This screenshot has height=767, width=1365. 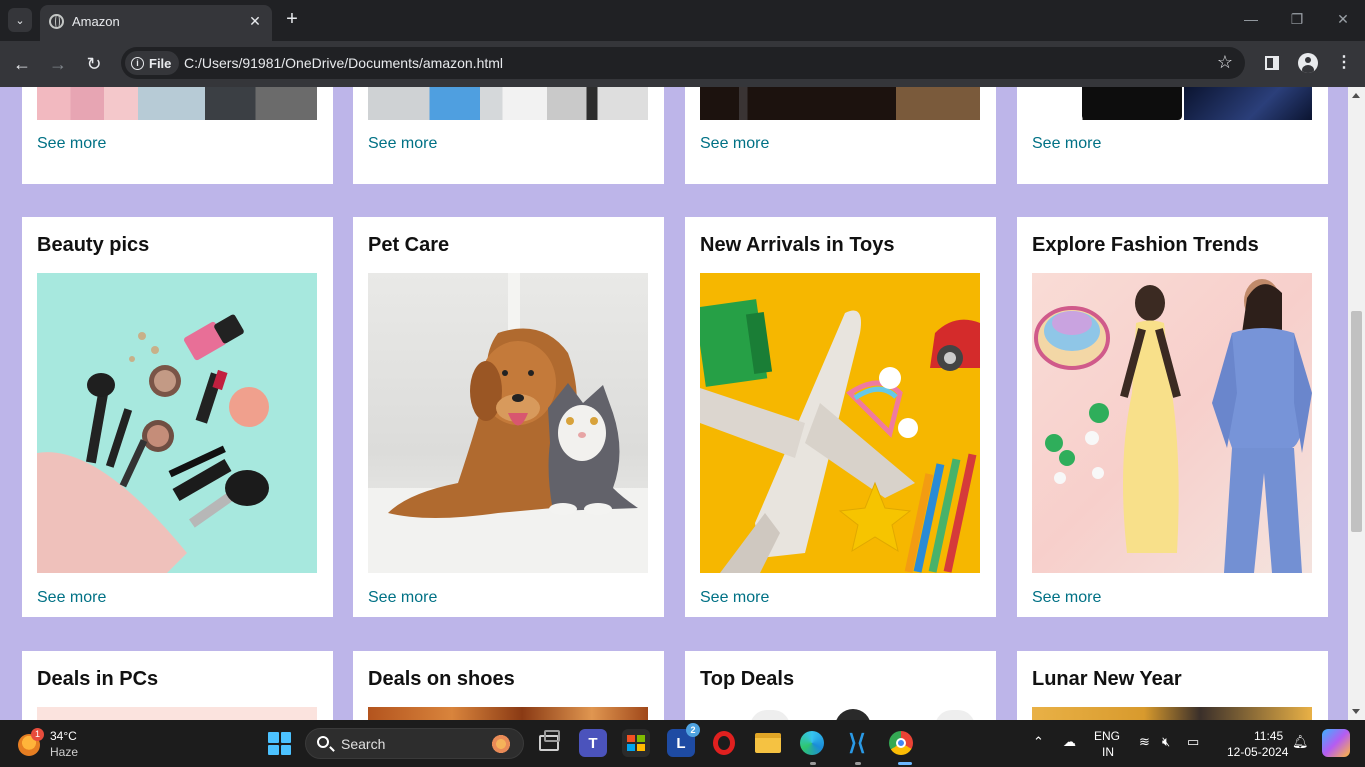 I want to click on lens-badge: 2, so click(x=693, y=730).